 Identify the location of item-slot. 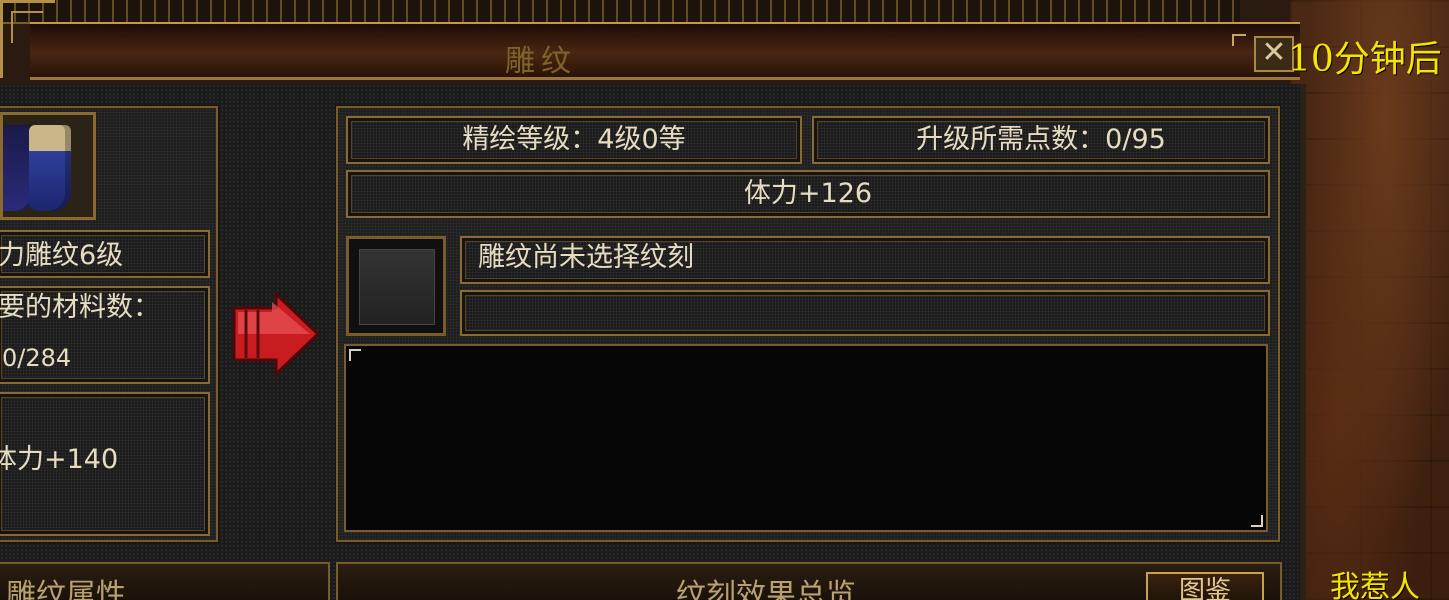
(48, 166).